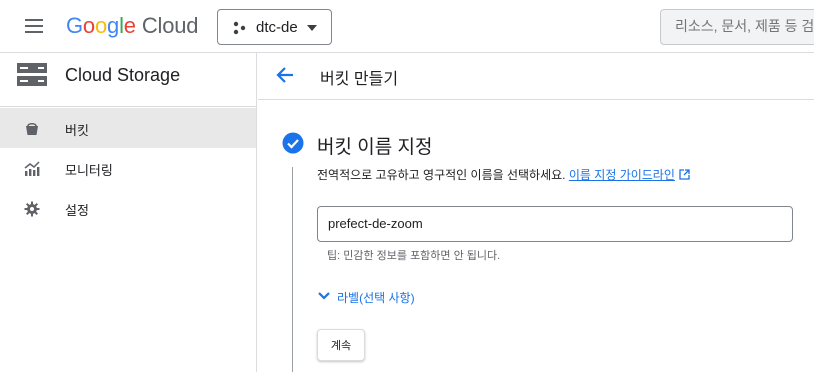  I want to click on dropdown-caret-icon, so click(312, 28).